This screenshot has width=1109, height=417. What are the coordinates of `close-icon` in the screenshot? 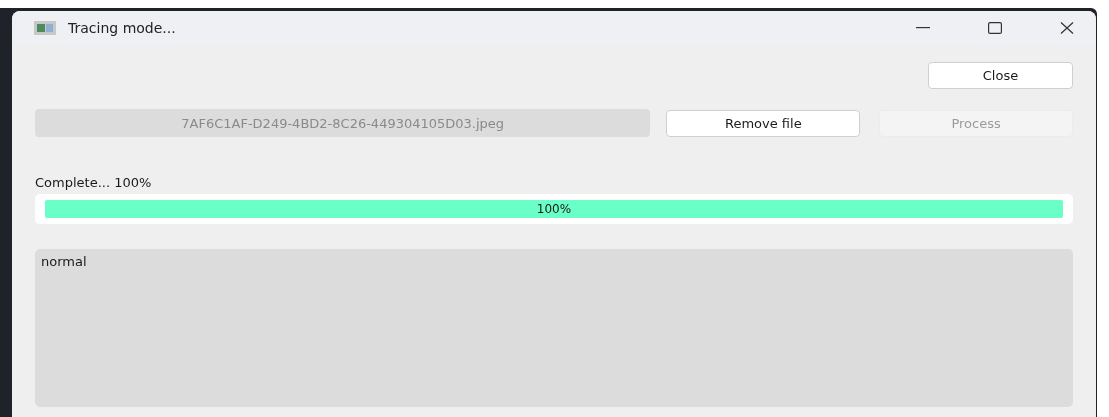 It's located at (1067, 28).